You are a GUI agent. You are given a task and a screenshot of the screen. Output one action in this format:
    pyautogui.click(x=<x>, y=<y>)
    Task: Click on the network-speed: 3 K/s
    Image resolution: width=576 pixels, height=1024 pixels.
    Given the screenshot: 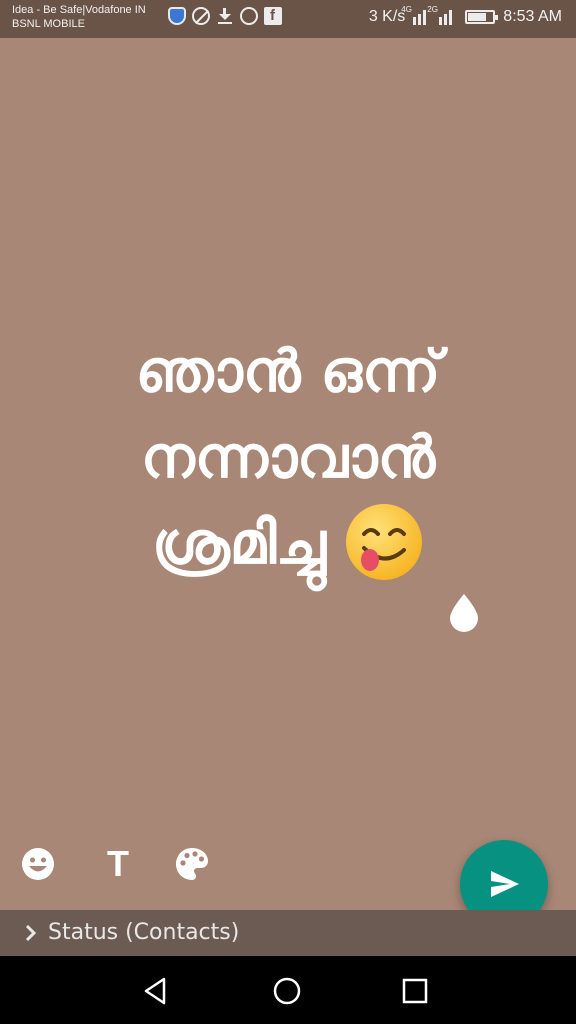 What is the action you would take?
    pyautogui.click(x=387, y=16)
    